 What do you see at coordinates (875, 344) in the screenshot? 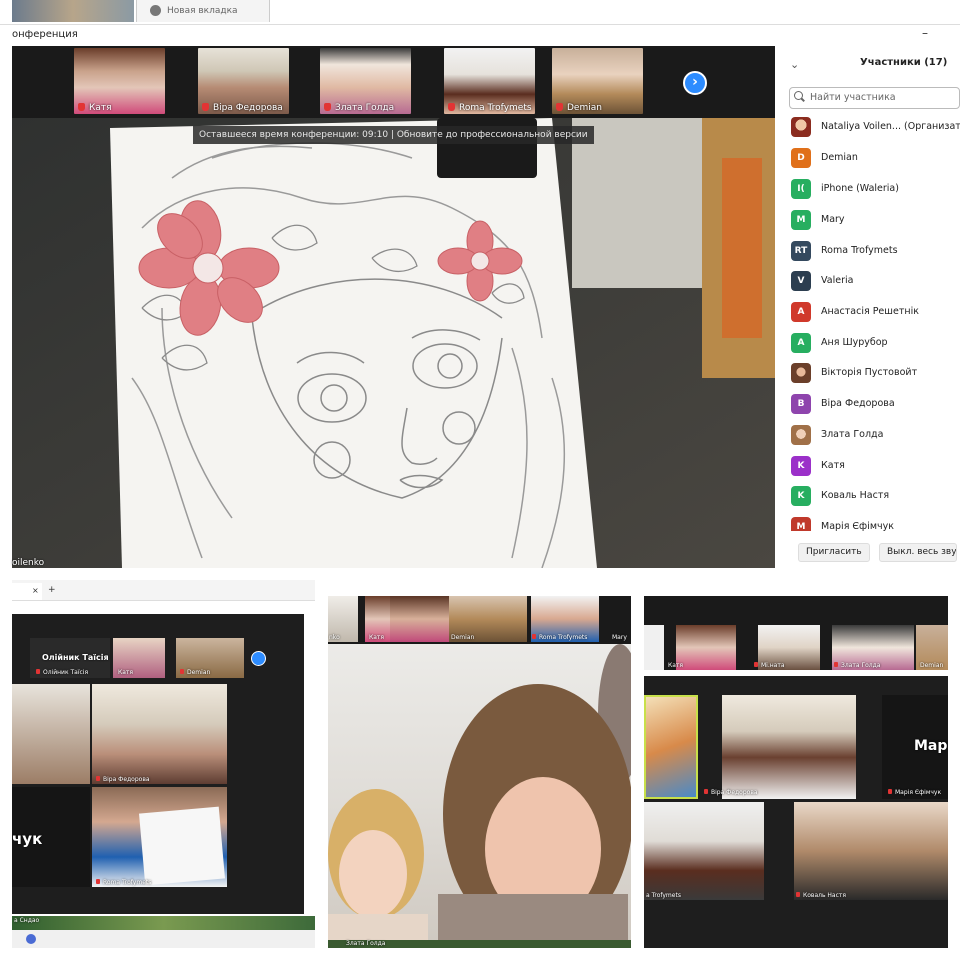
I see `participant-row: A Аня Шурубор` at bounding box center [875, 344].